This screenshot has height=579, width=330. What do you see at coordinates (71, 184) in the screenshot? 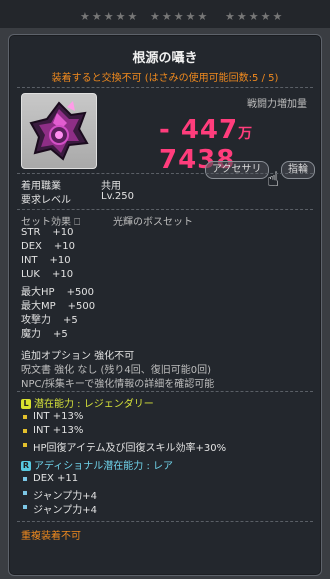
I see `job-row: 着用職業 共用` at bounding box center [71, 184].